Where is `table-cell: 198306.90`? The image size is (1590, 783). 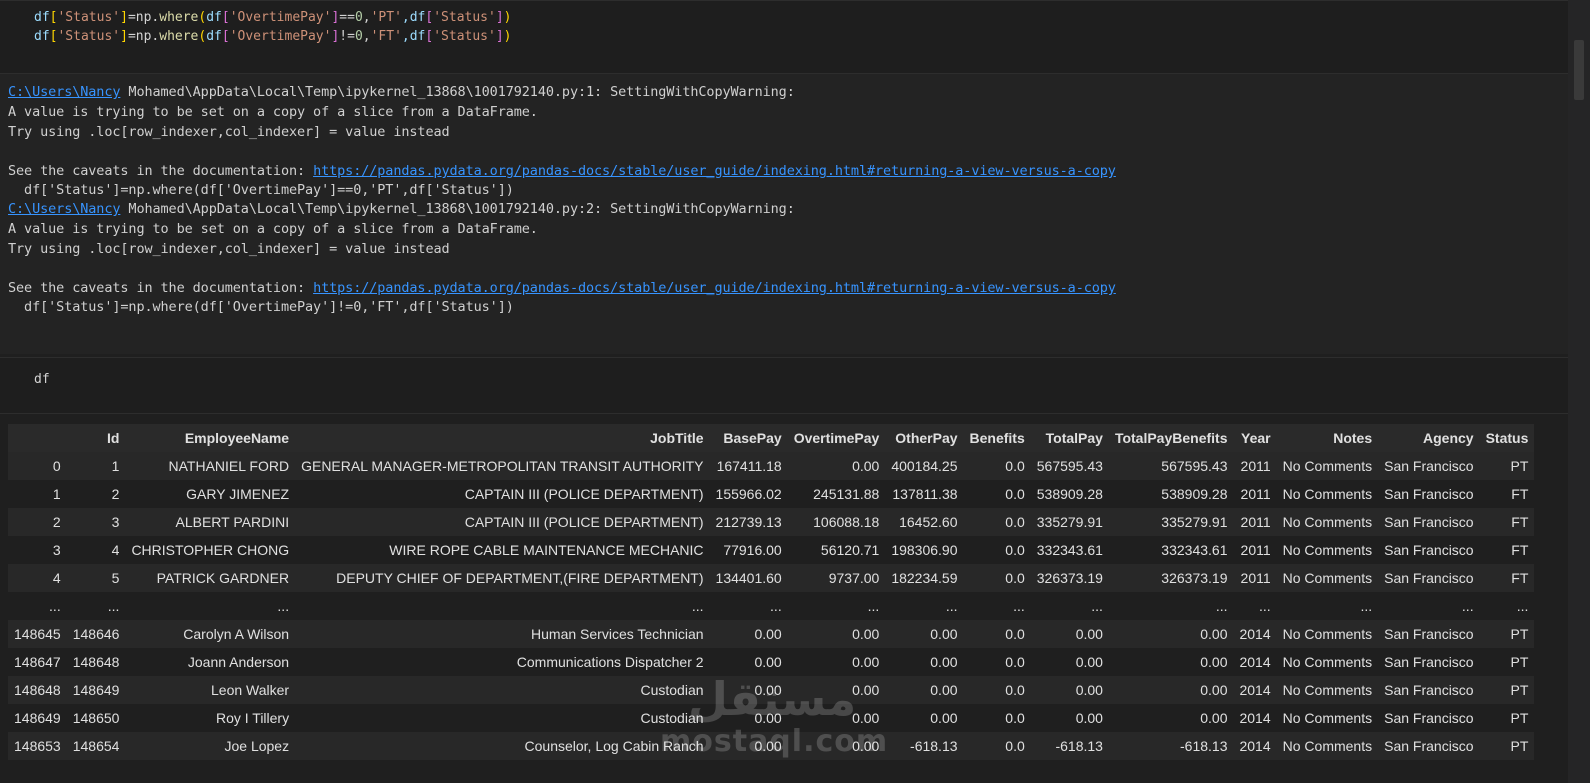
table-cell: 198306.90 is located at coordinates (924, 550).